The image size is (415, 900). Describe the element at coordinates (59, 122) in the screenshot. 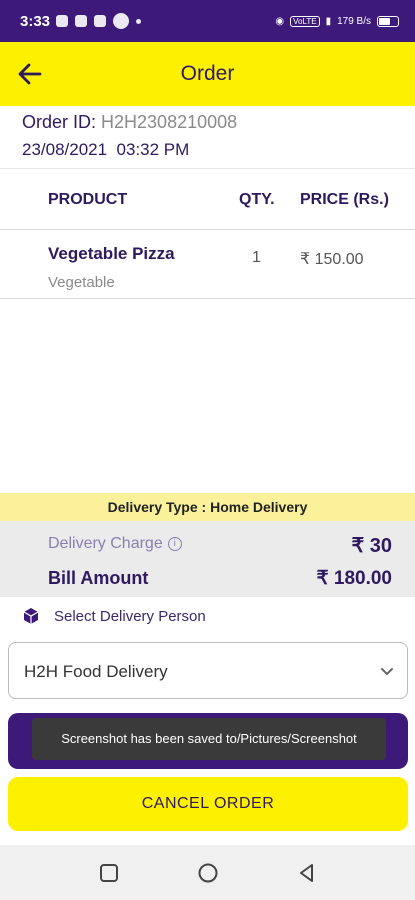

I see `order-id-label: Order ID:` at that location.